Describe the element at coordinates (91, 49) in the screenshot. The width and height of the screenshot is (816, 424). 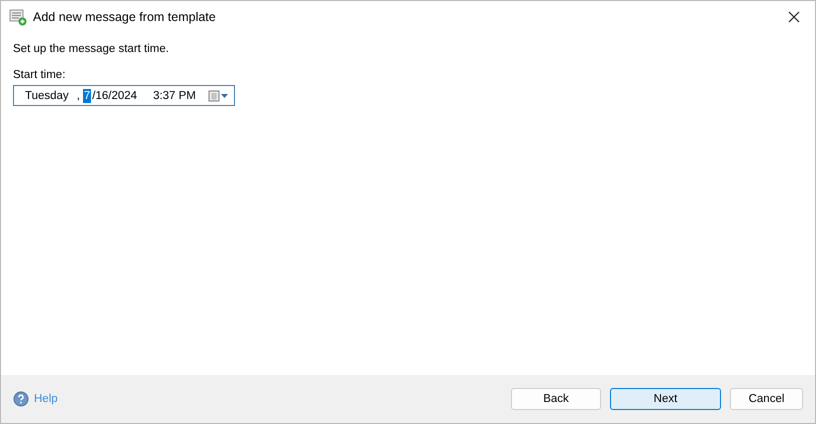
I see `instruction-text: Set up the message start time.` at that location.